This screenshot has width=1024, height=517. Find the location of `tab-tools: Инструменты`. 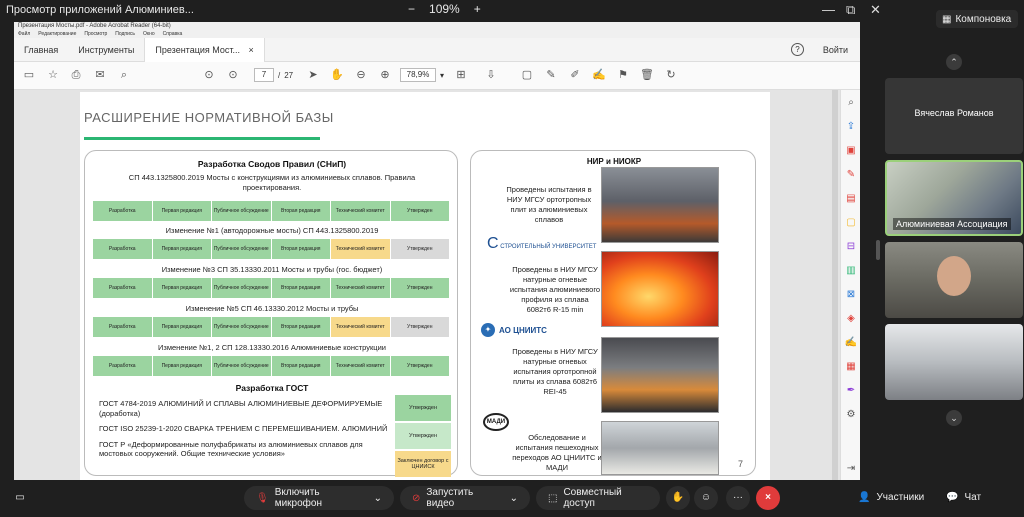

tab-tools: Инструменты is located at coordinates (106, 50).